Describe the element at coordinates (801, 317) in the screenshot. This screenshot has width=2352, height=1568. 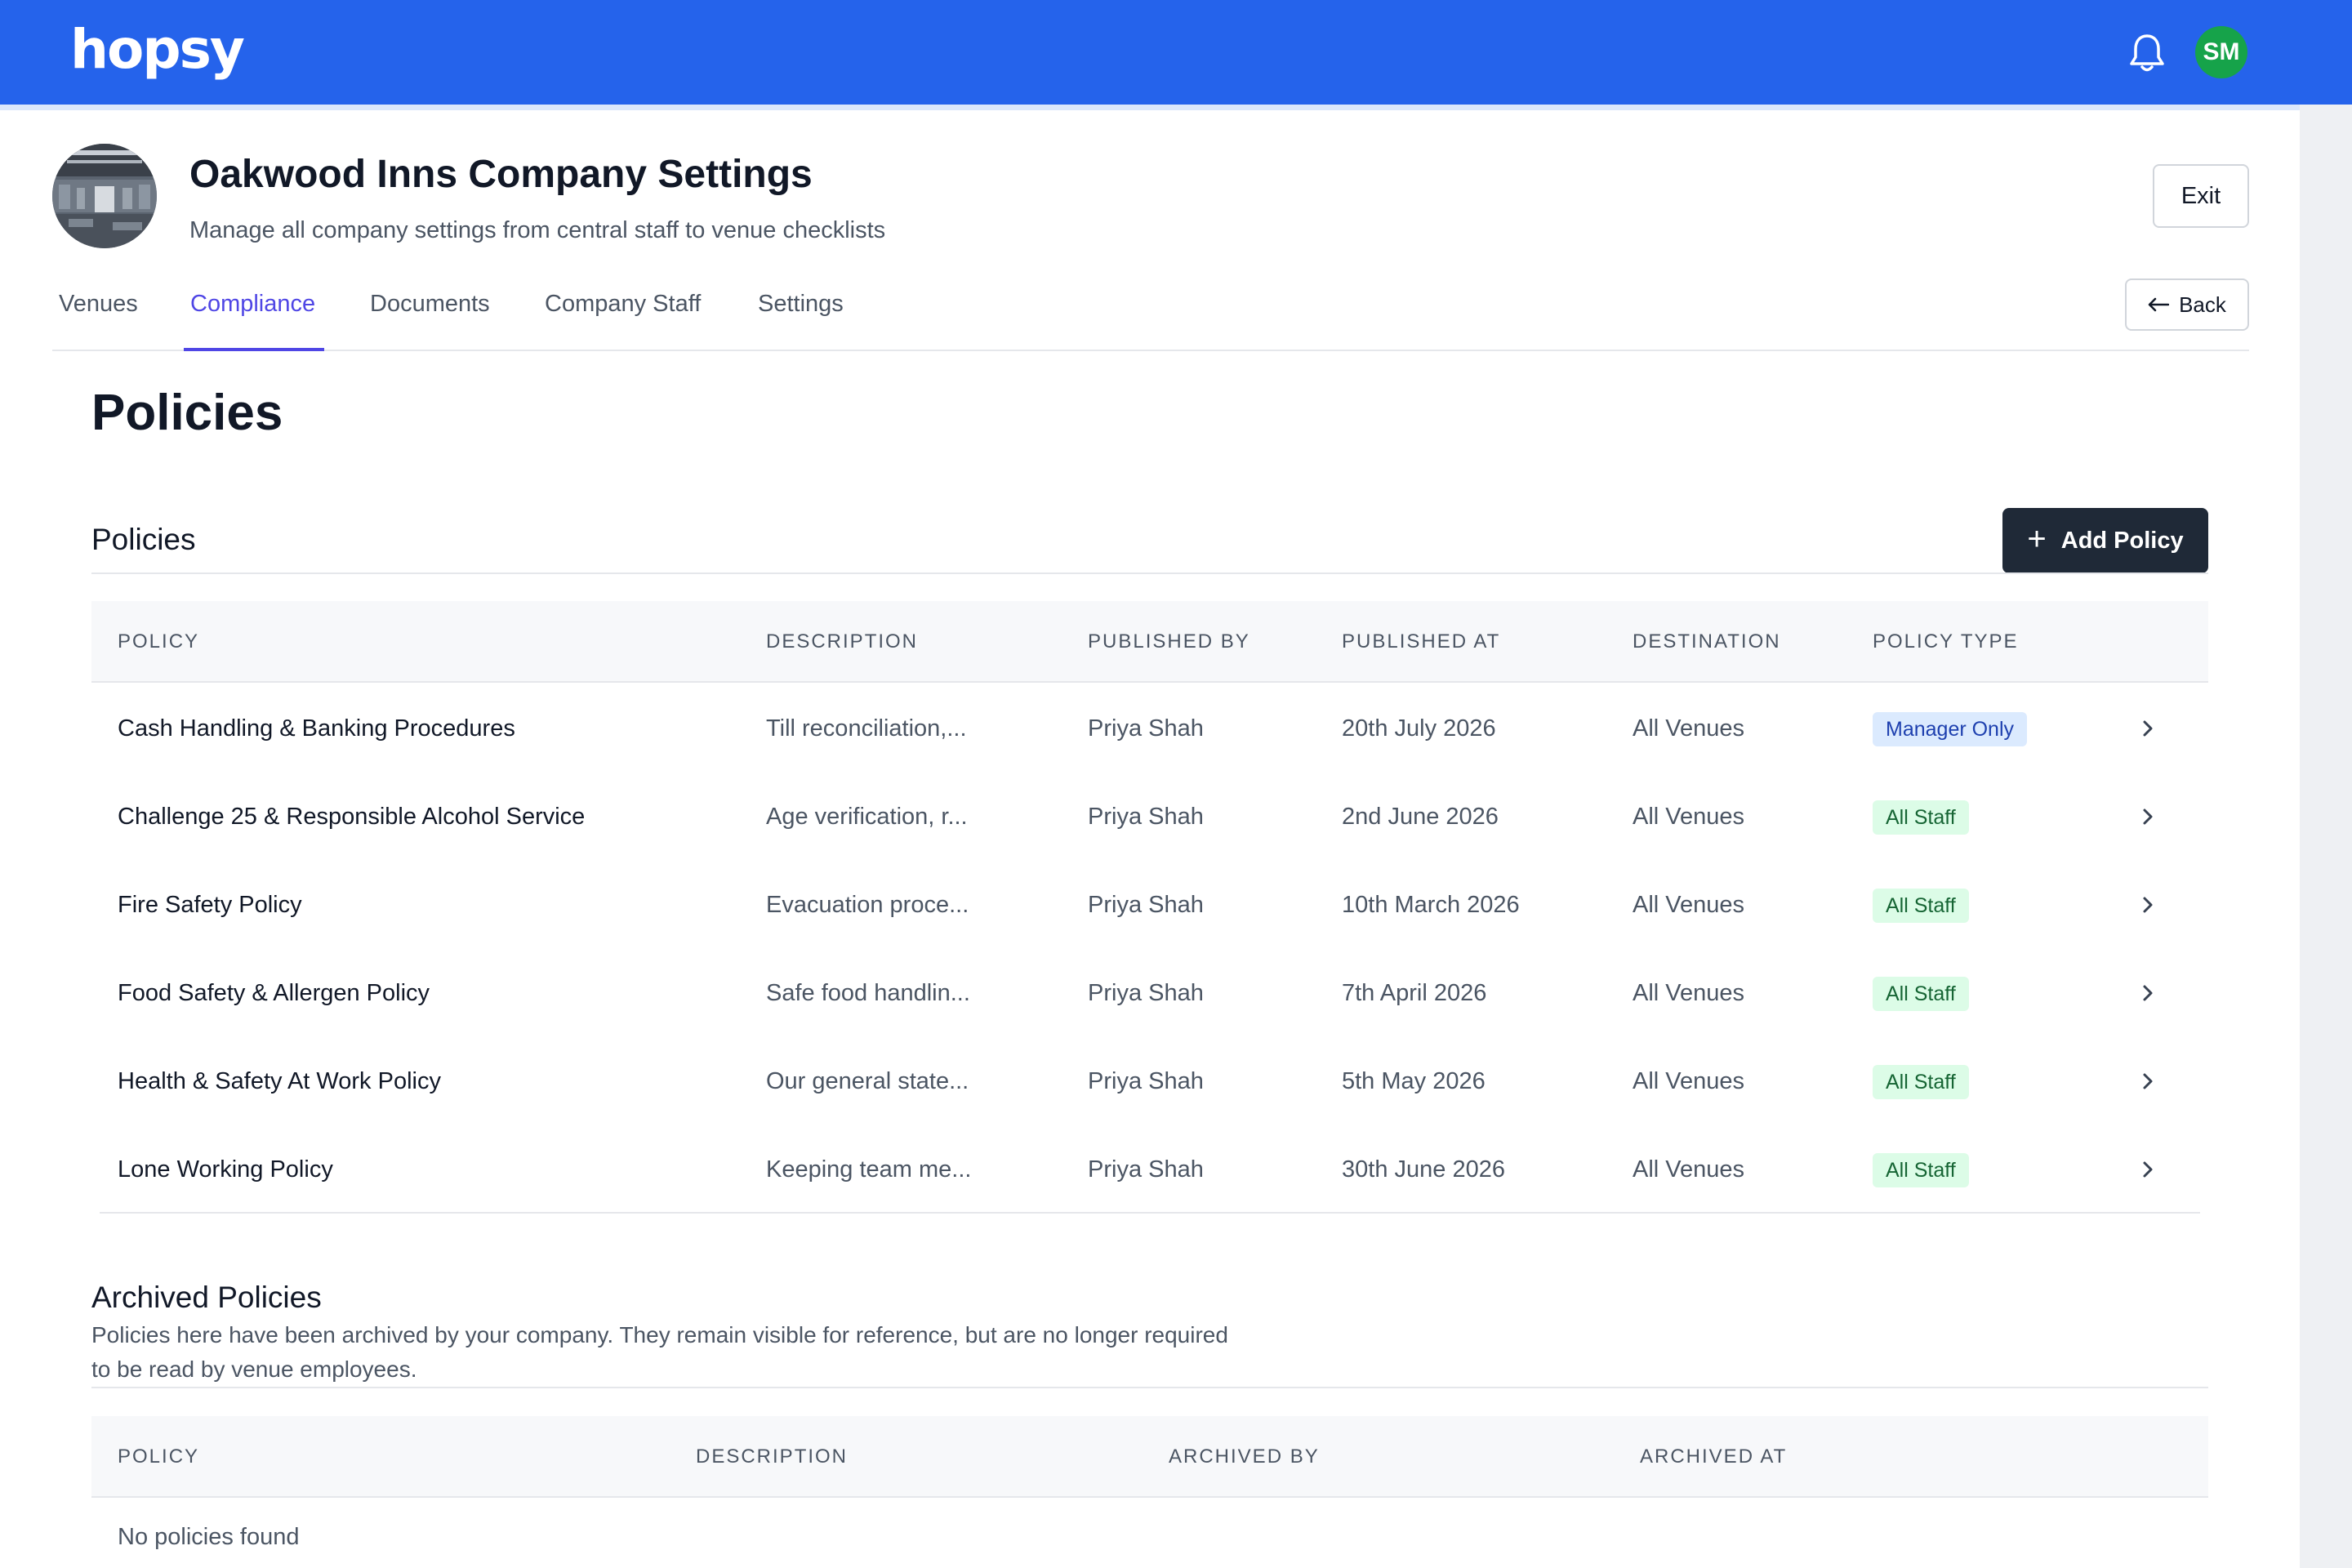
I see `tab-settings: Settings` at that location.